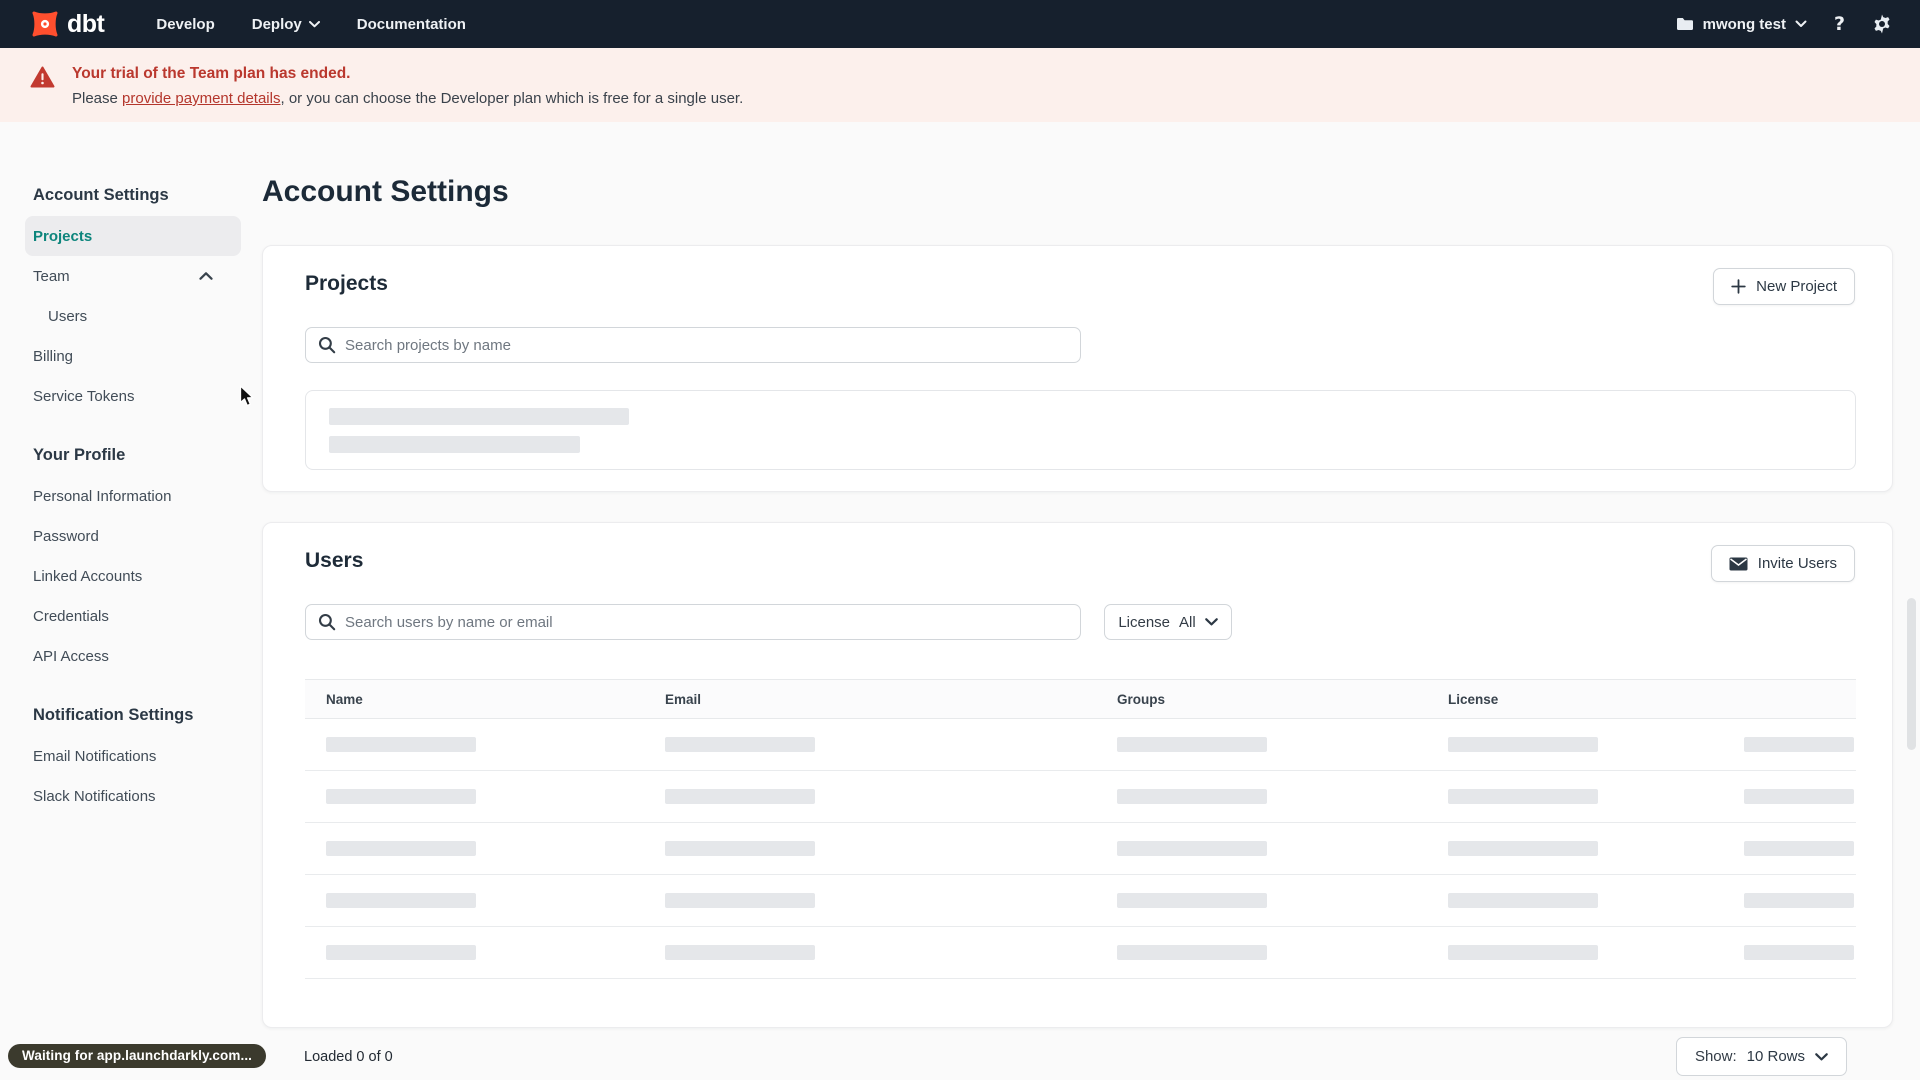  I want to click on help-icon: ?, so click(1839, 24).